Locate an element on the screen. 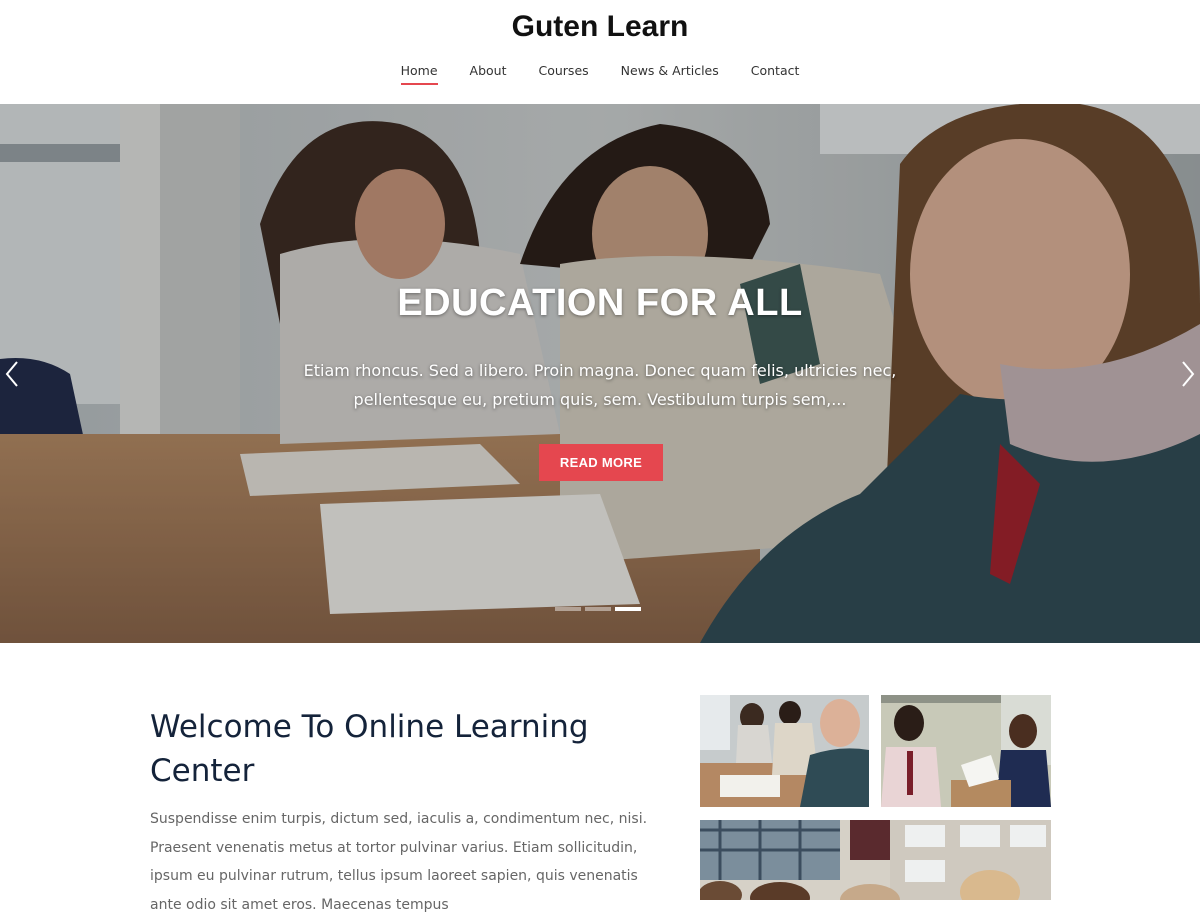 Image resolution: width=1200 pixels, height=919 pixels. slider-pagination is located at coordinates (598, 609).